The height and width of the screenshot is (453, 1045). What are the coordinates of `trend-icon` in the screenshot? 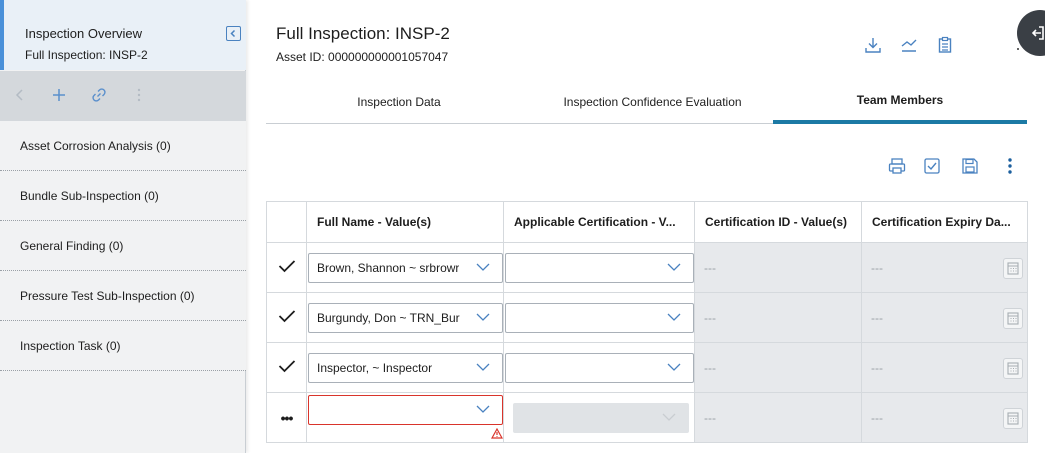 It's located at (909, 45).